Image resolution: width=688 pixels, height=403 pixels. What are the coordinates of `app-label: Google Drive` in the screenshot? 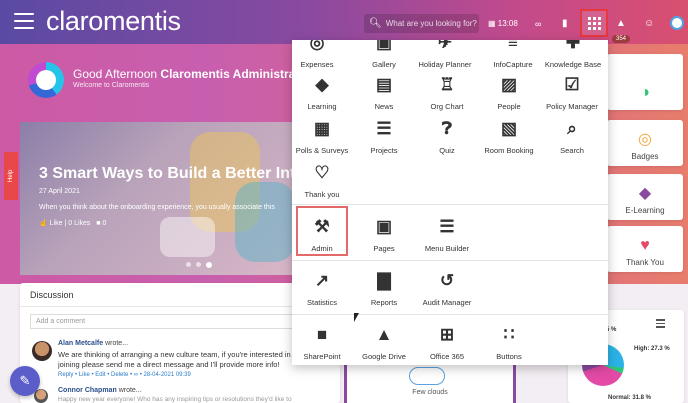 It's located at (384, 356).